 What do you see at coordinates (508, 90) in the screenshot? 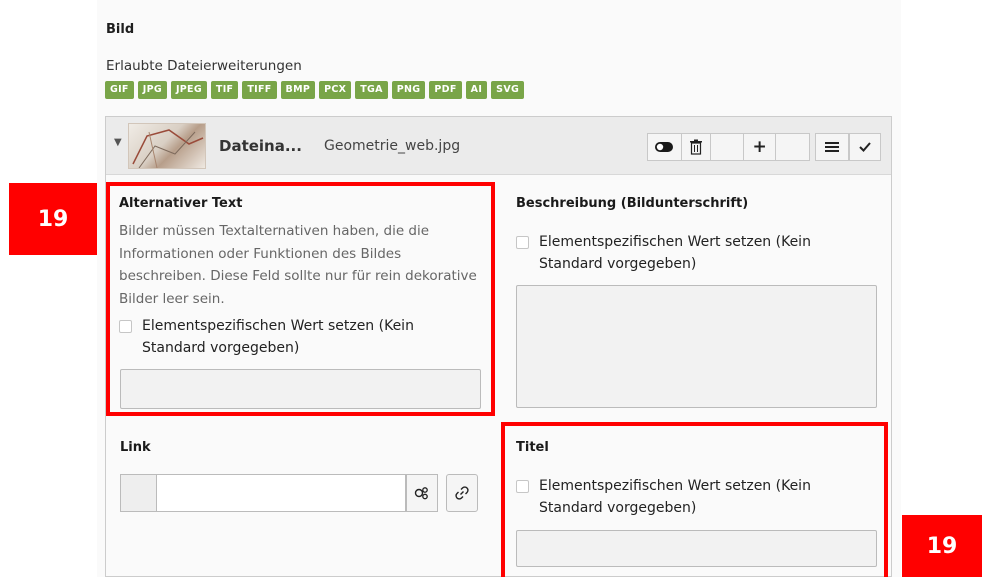
I see `extension-badge: SVG` at bounding box center [508, 90].